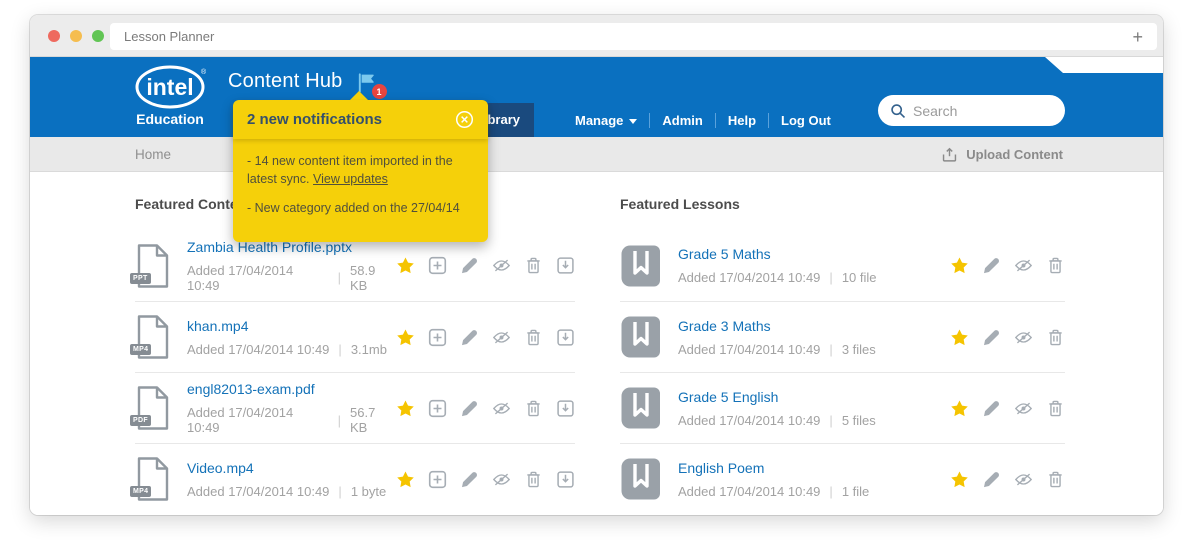 The image size is (1200, 548). What do you see at coordinates (286, 468) in the screenshot?
I see `file-name-link: Video.mp4` at bounding box center [286, 468].